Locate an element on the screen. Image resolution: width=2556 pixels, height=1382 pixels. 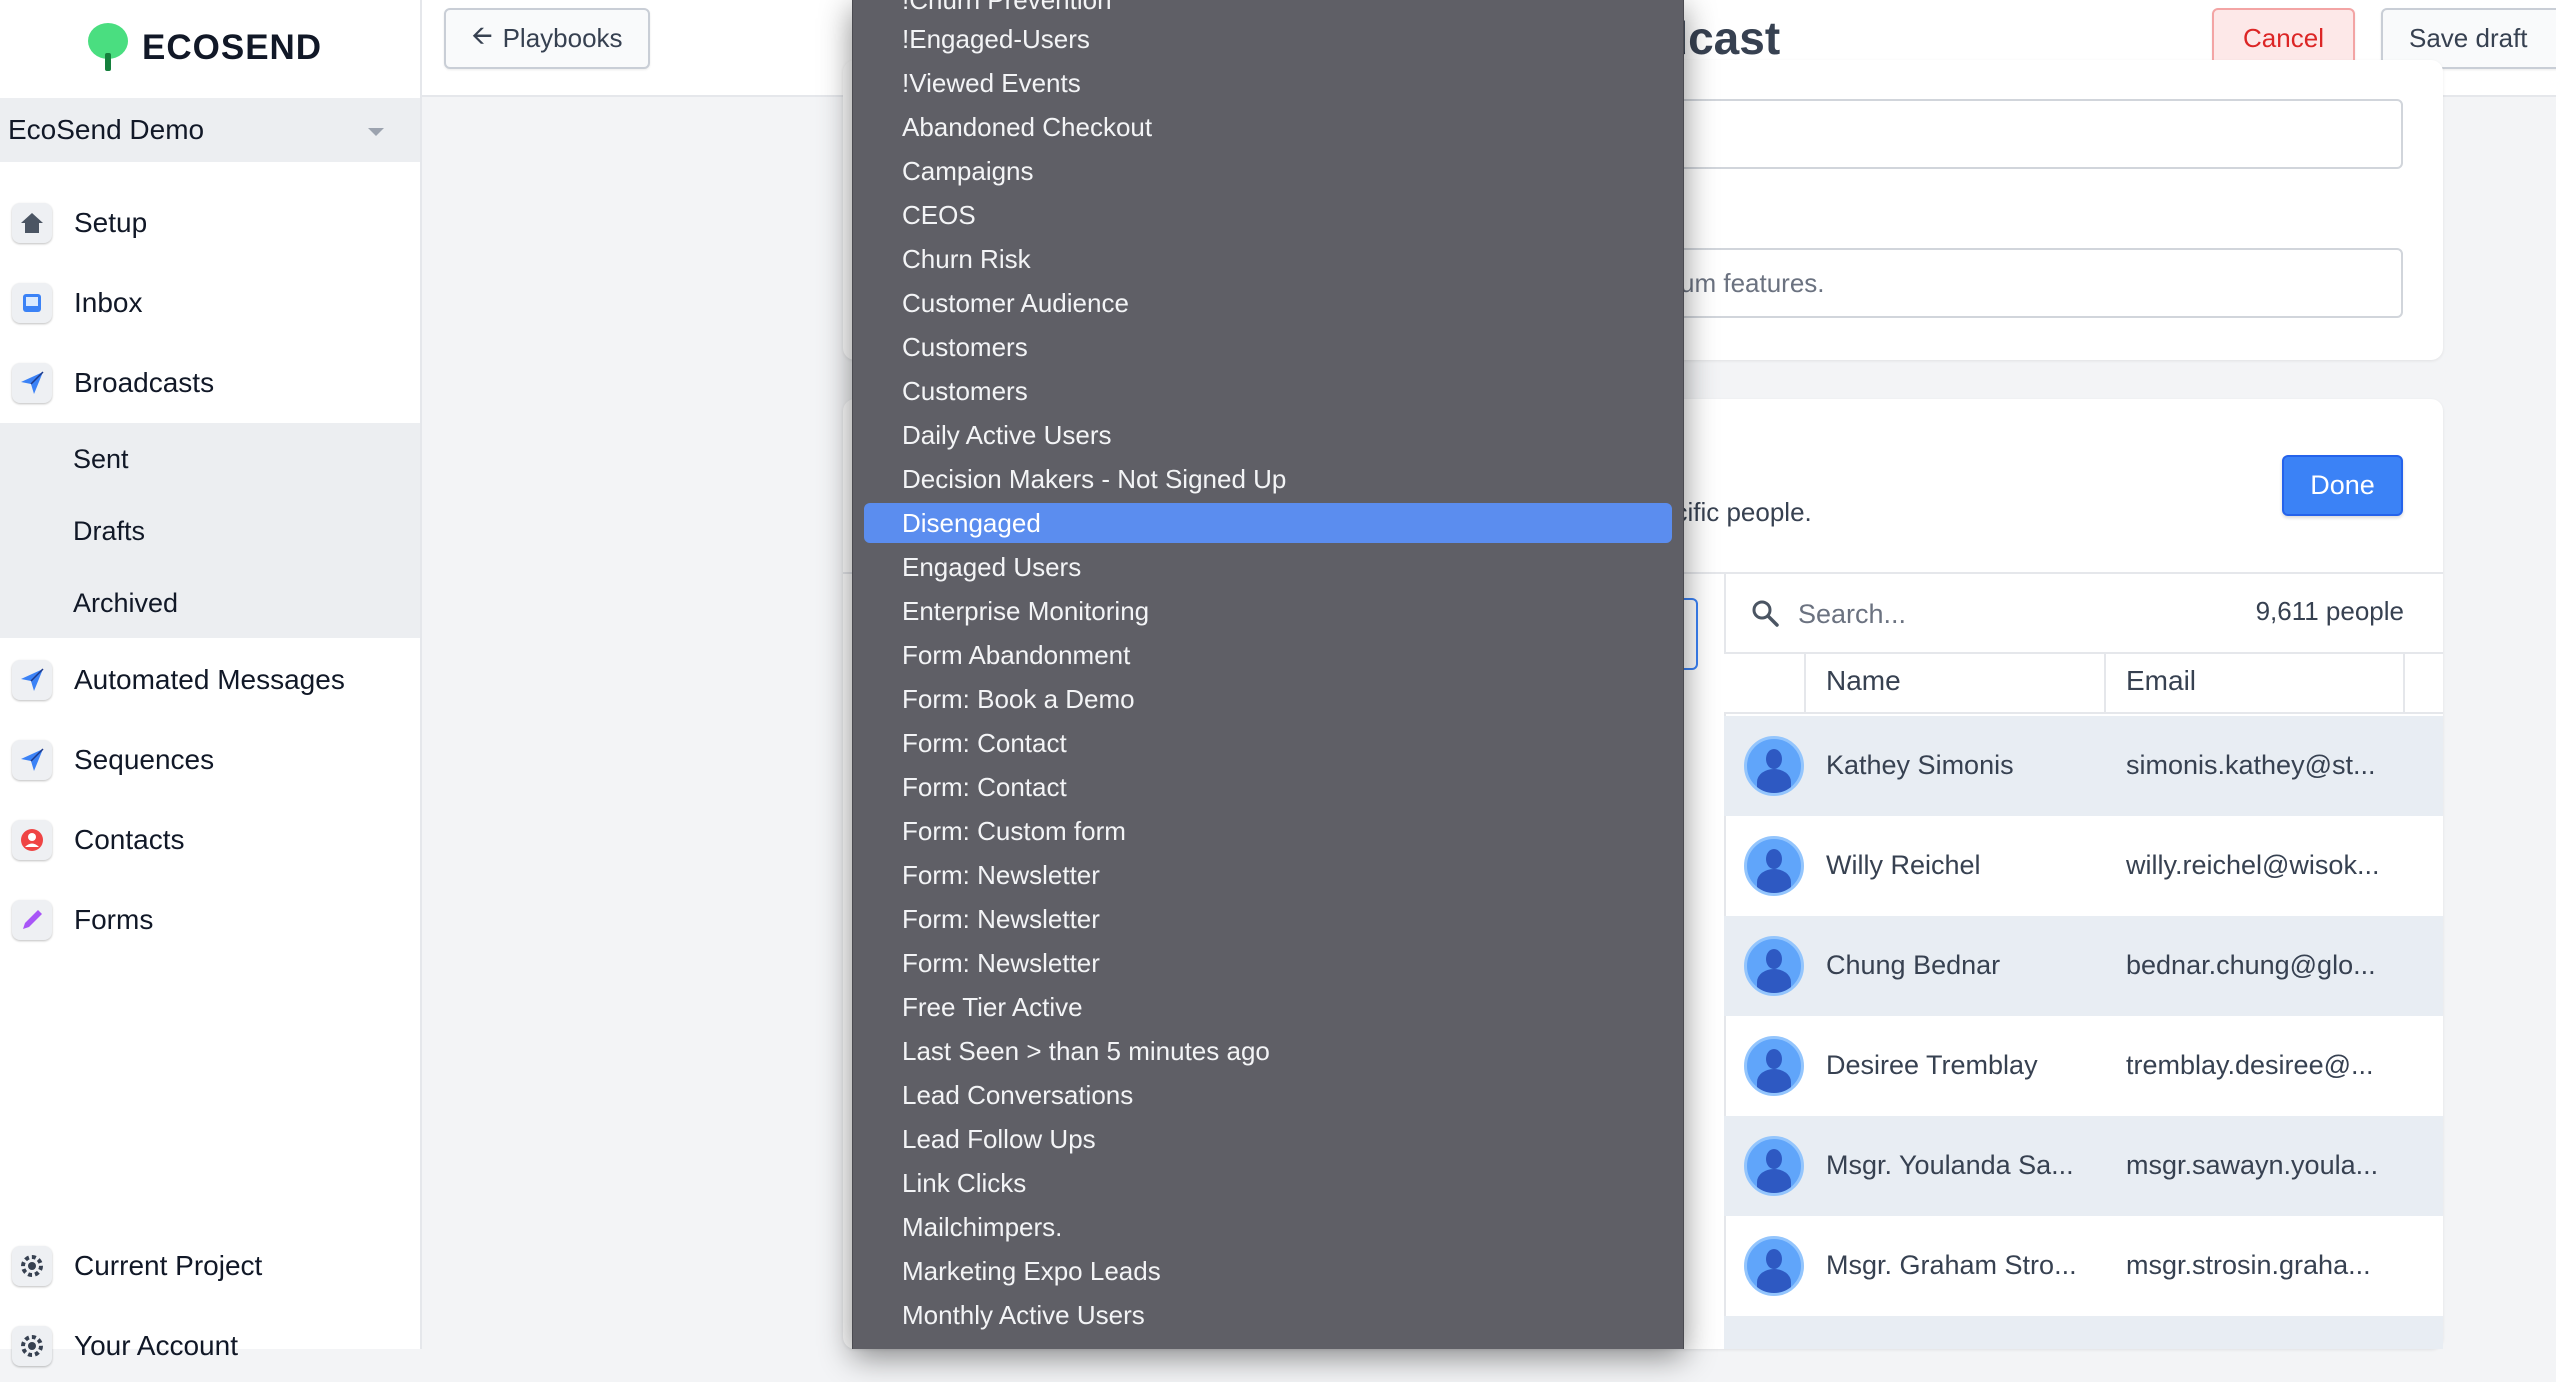
dropdown-option: Decision Makers - Not Signed Up is located at coordinates (1268, 479).